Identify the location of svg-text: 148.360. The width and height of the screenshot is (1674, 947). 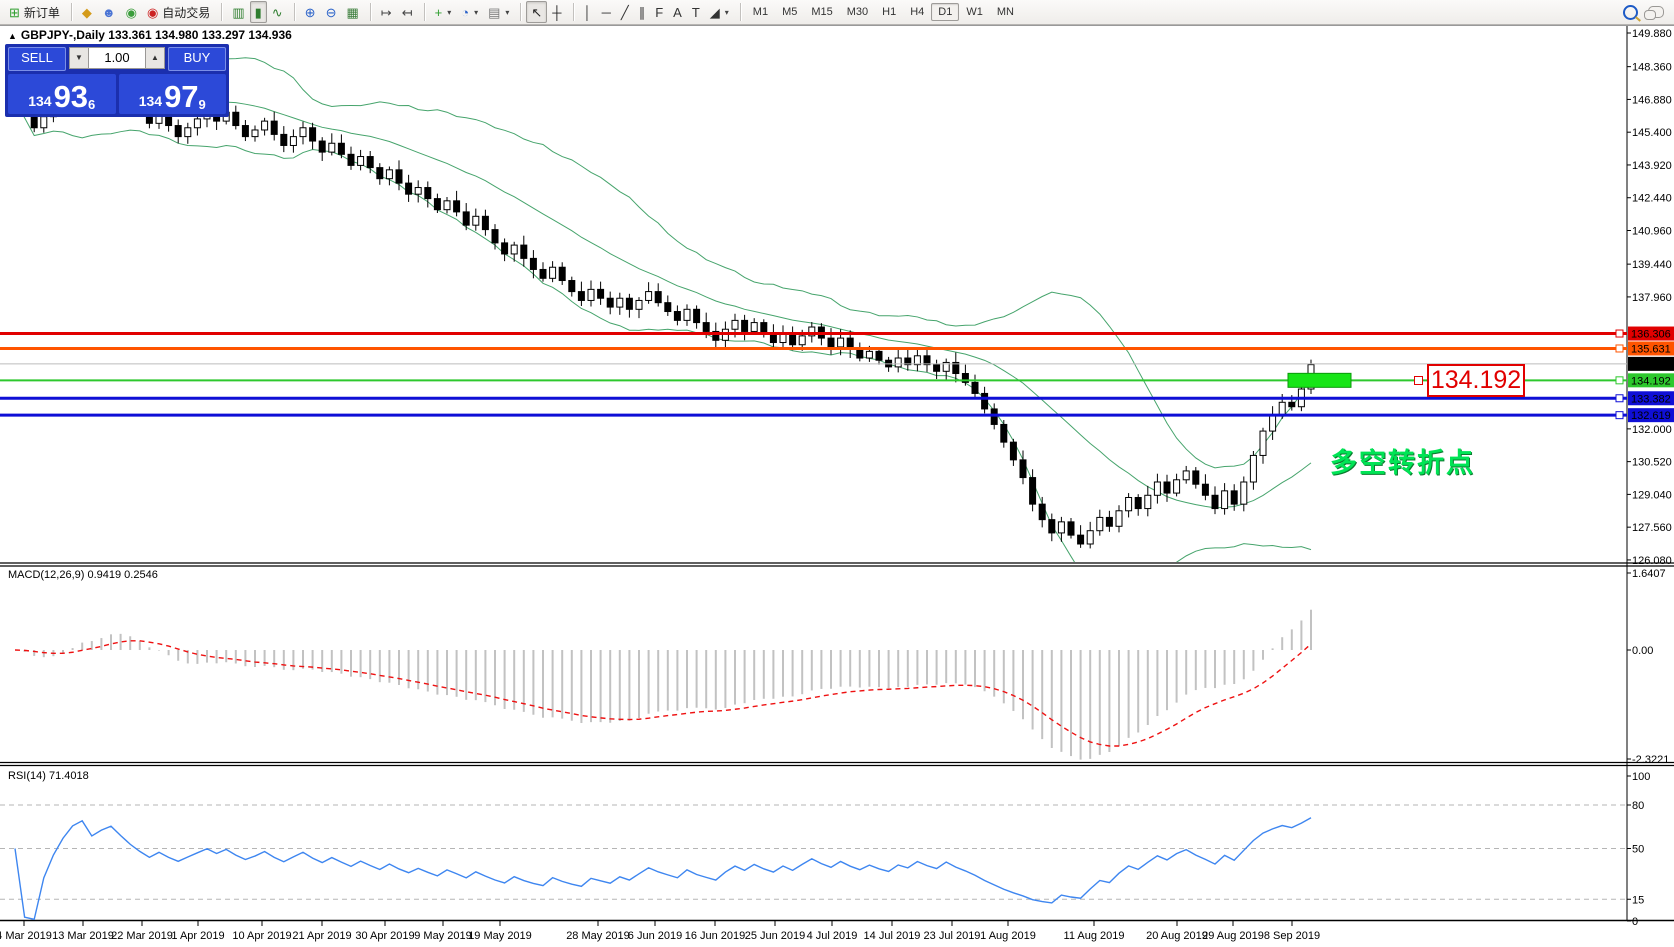
(1652, 68).